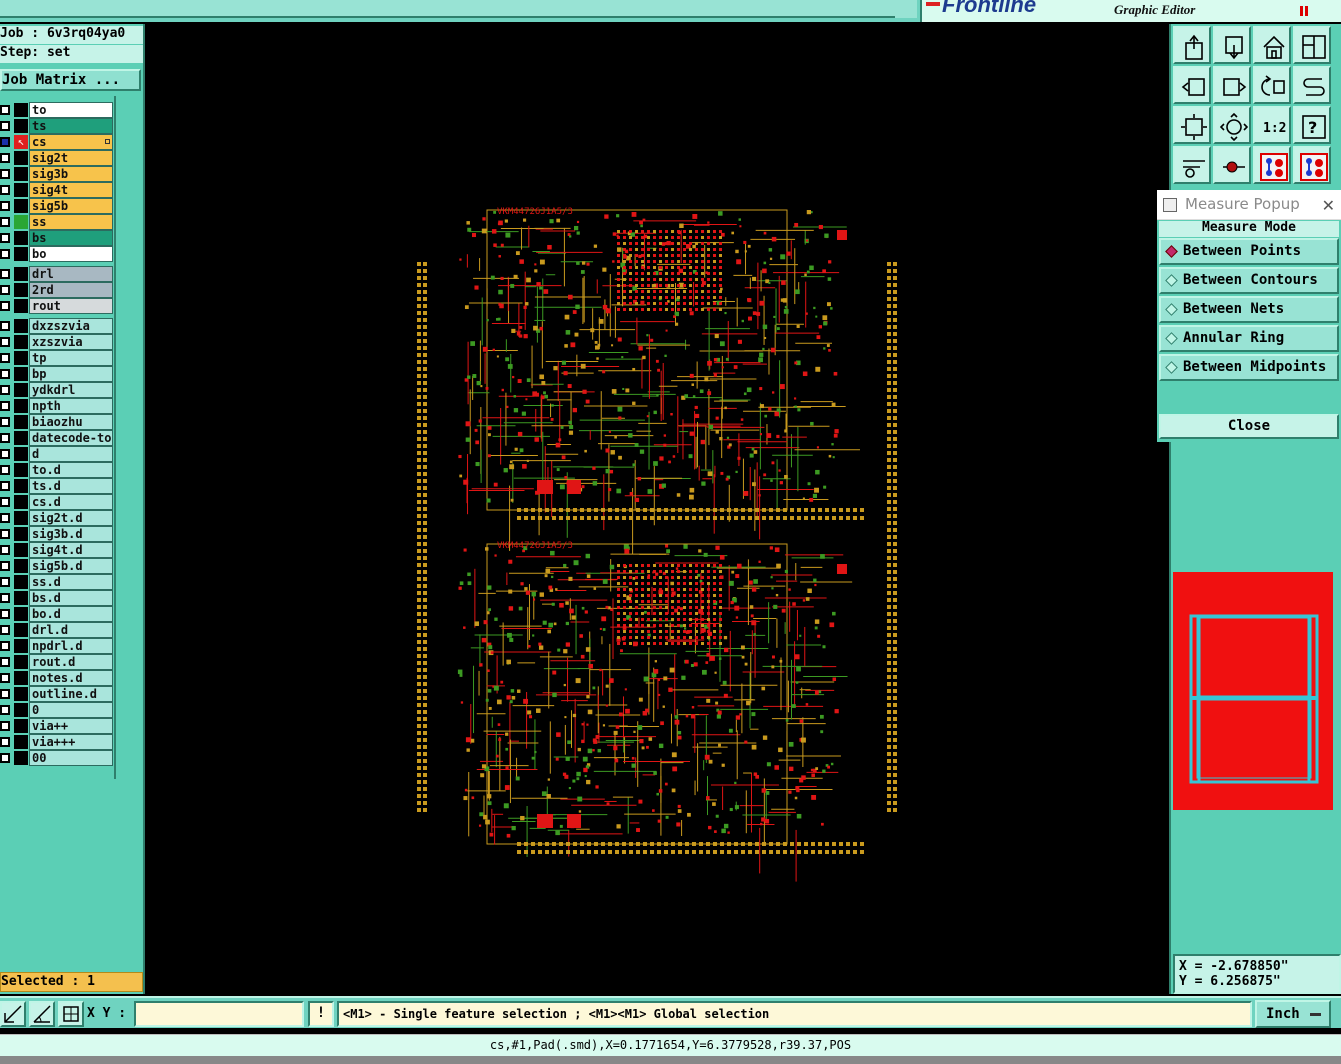 This screenshot has height=1064, width=1341. I want to click on layer-row: notes.d, so click(58, 678).